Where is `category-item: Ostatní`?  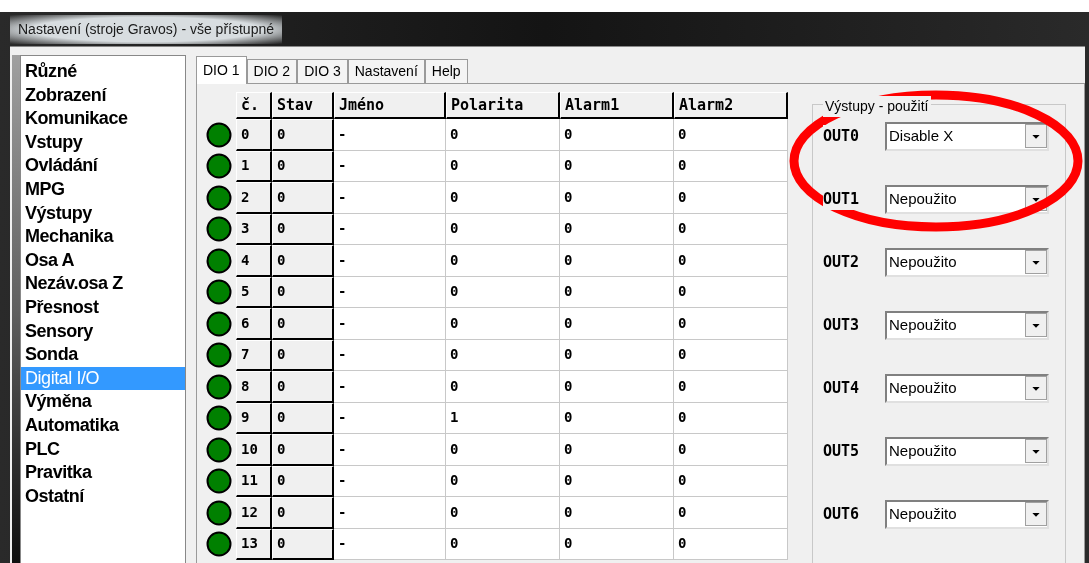 category-item: Ostatní is located at coordinates (103, 496).